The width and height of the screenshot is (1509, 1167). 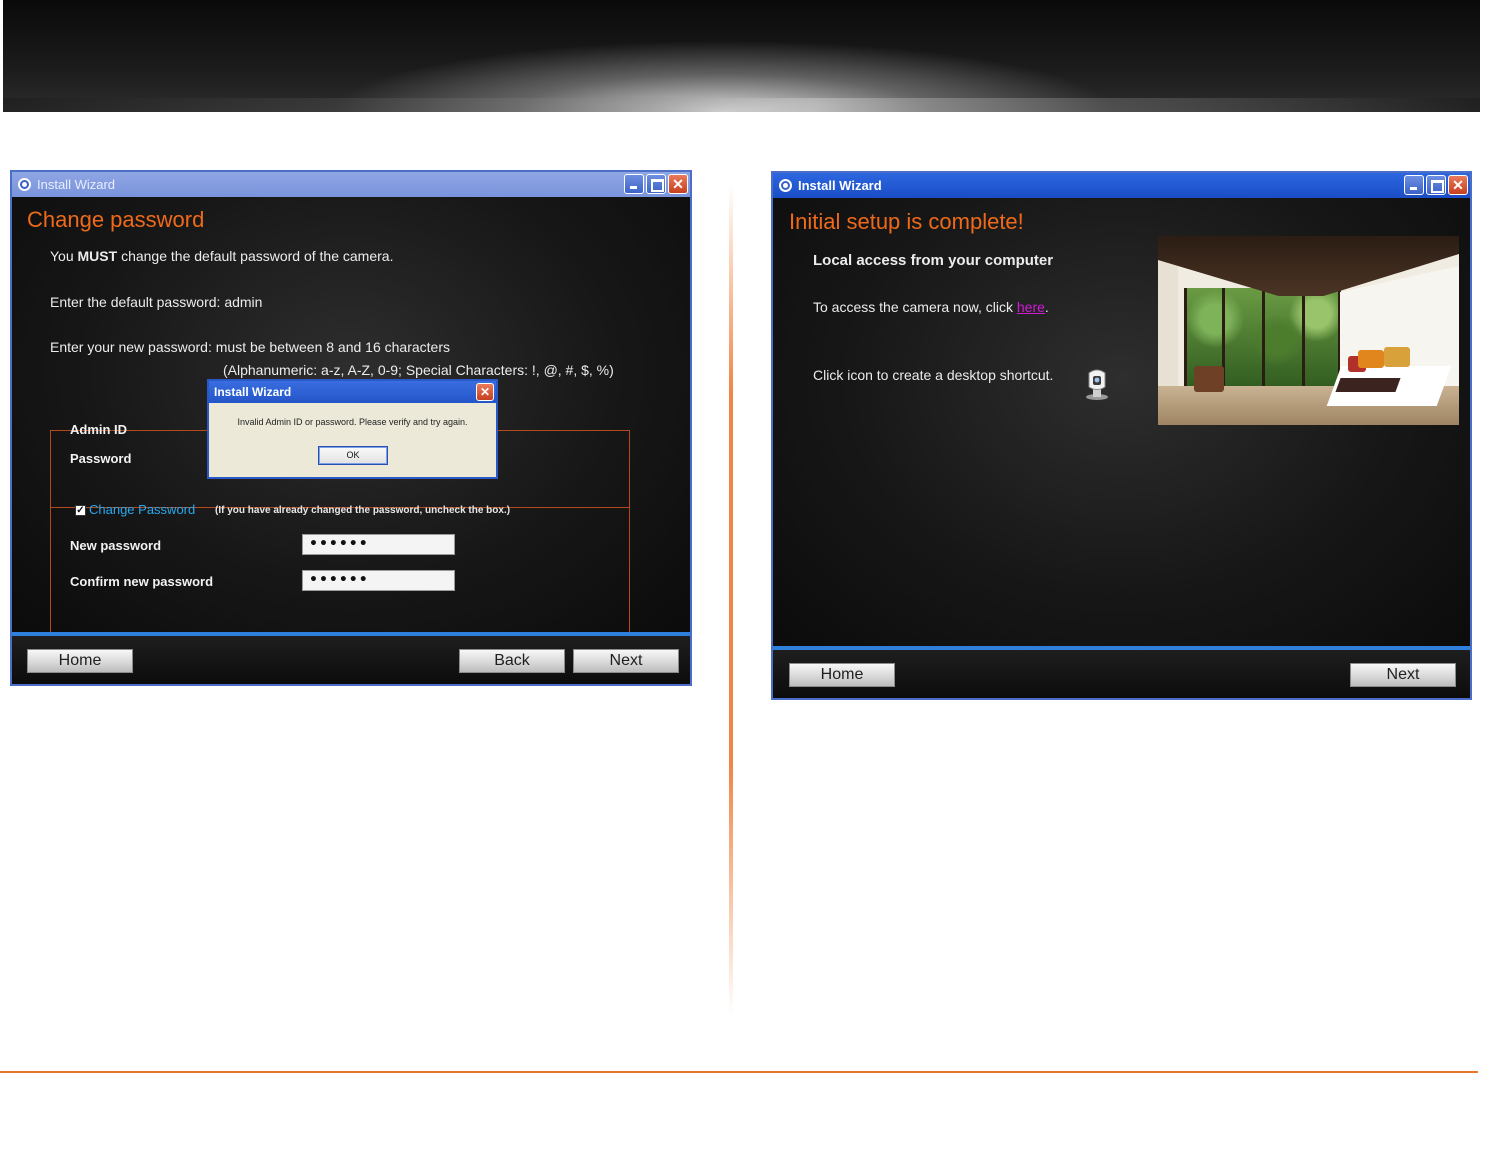 What do you see at coordinates (142, 581) in the screenshot?
I see `confirm-password-label: Confirm new password` at bounding box center [142, 581].